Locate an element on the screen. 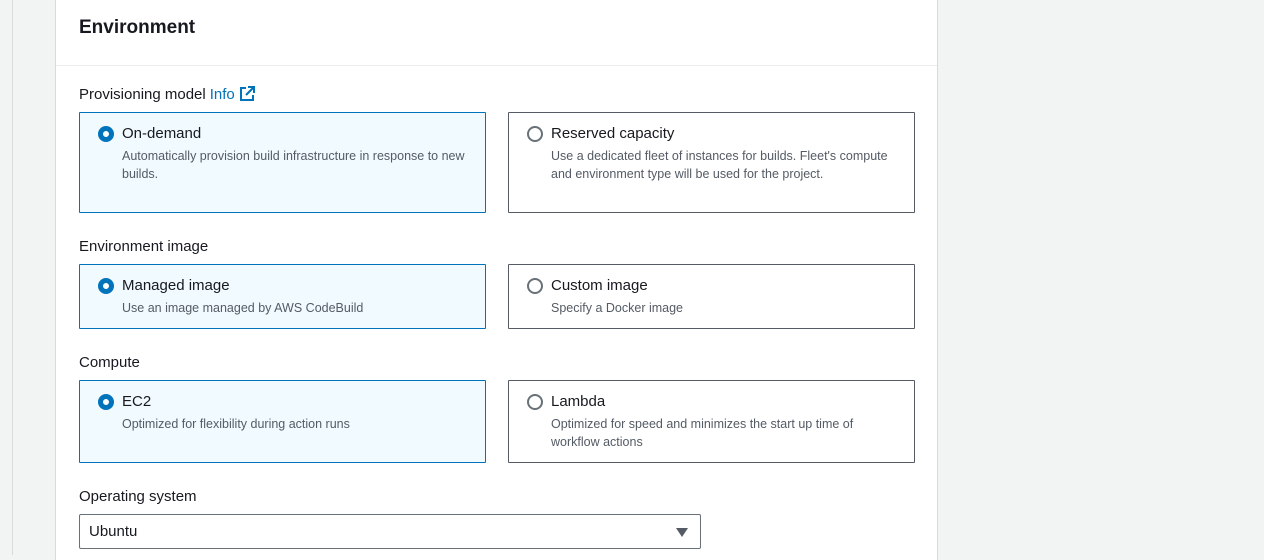 This screenshot has width=1264, height=560. operating-system-value: Ubuntu is located at coordinates (113, 531).